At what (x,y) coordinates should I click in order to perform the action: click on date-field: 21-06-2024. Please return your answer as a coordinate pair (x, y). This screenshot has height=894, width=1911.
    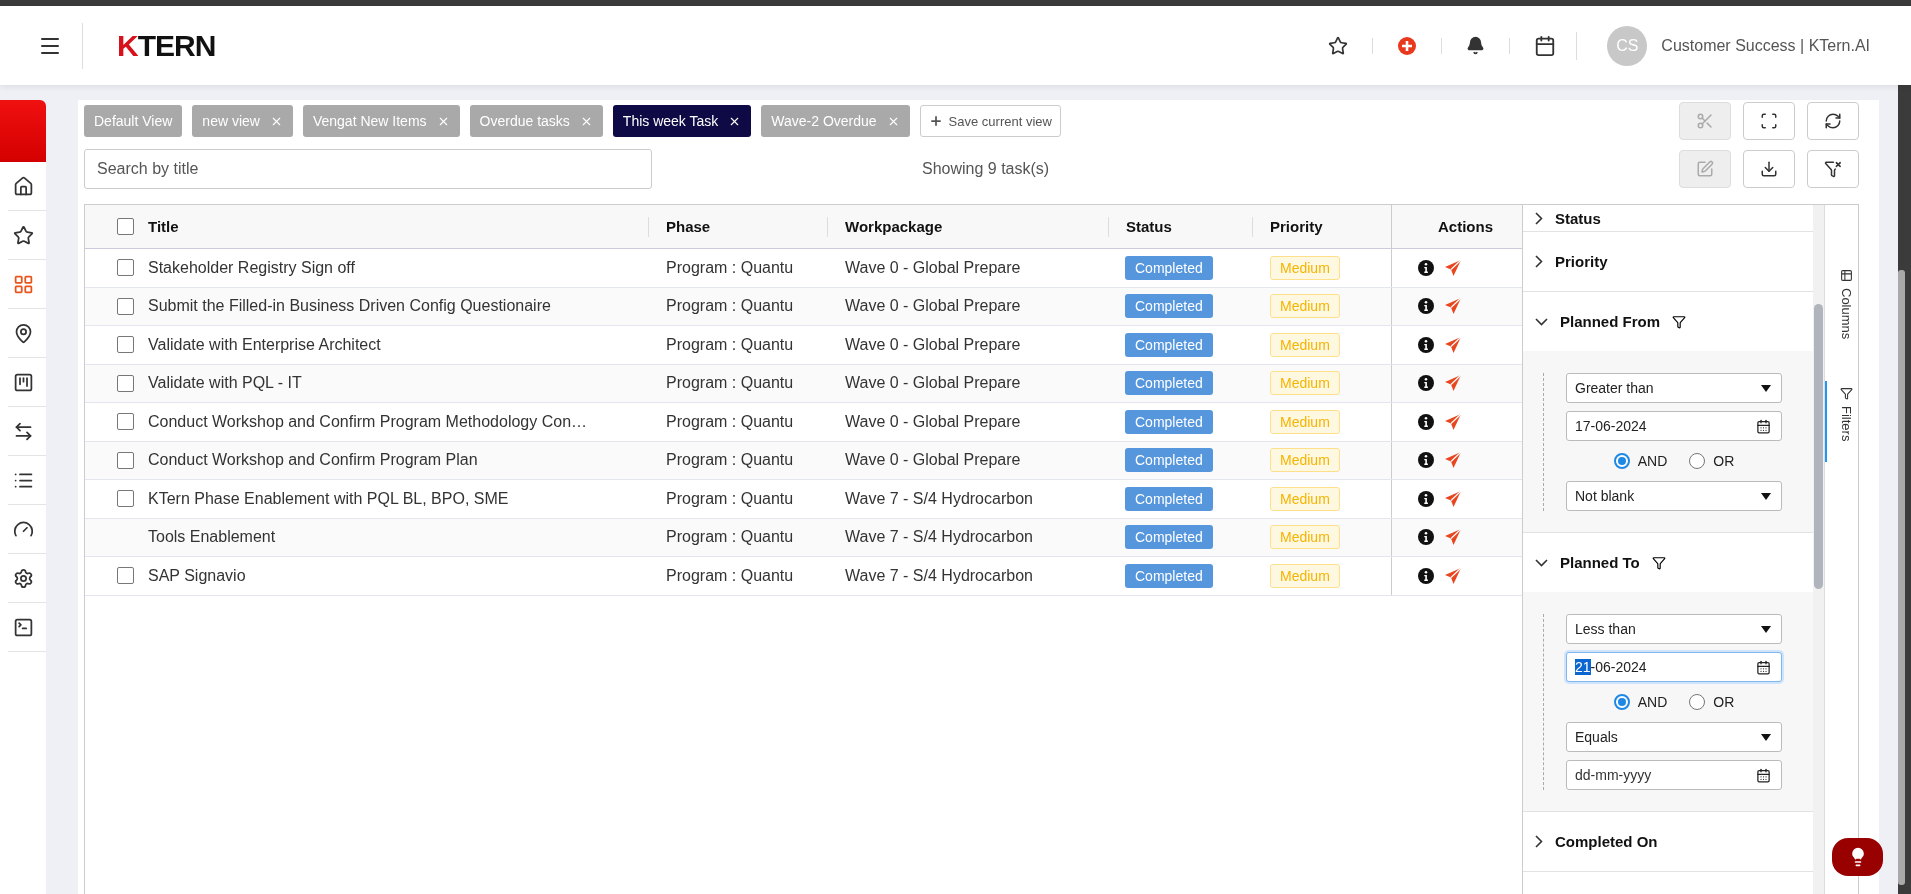
    Looking at the image, I should click on (1674, 667).